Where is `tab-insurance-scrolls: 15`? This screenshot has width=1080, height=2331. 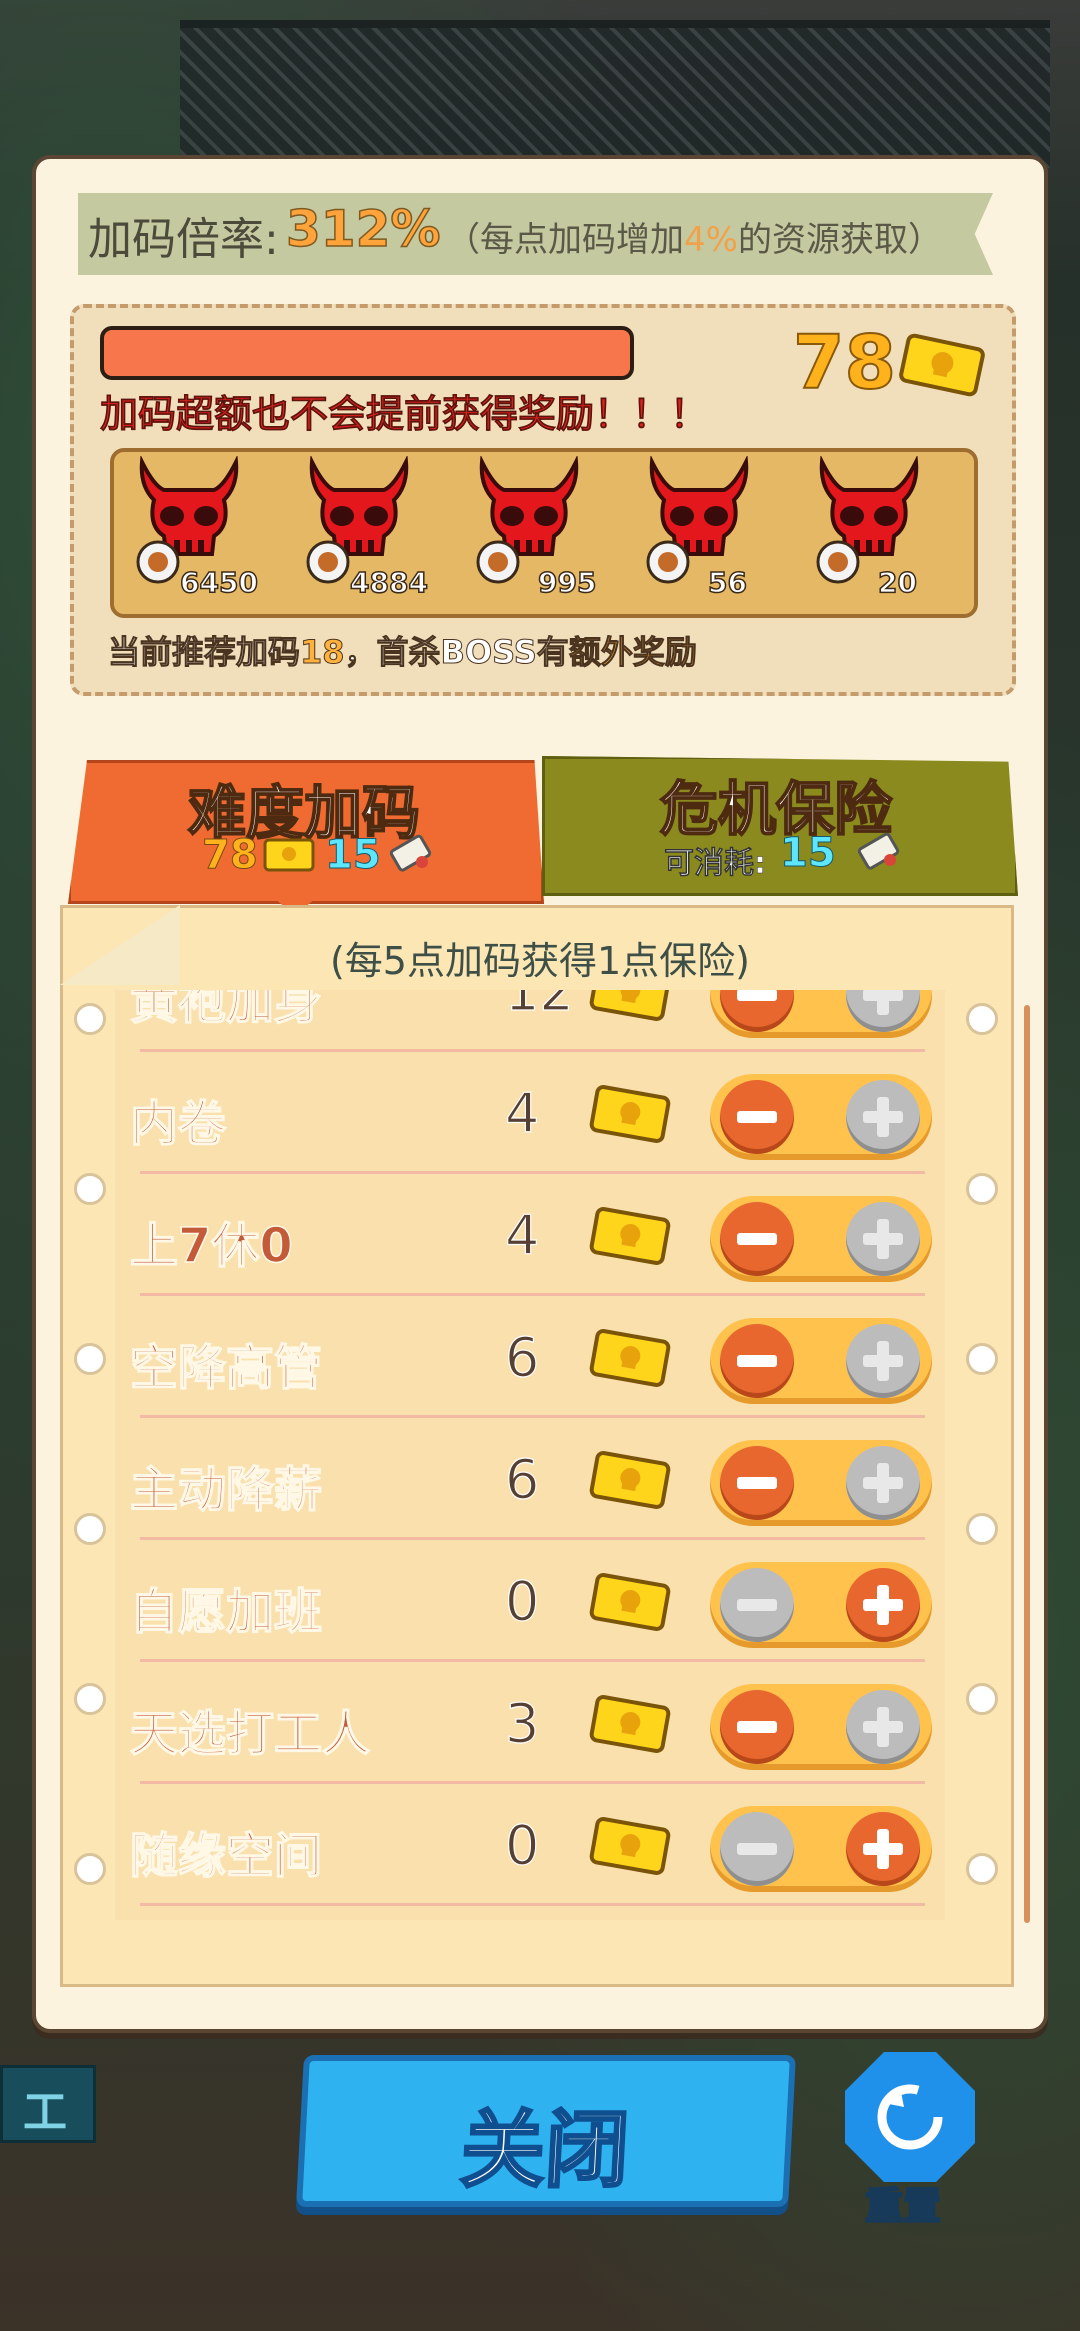
tab-insurance-scrolls: 15 is located at coordinates (808, 853).